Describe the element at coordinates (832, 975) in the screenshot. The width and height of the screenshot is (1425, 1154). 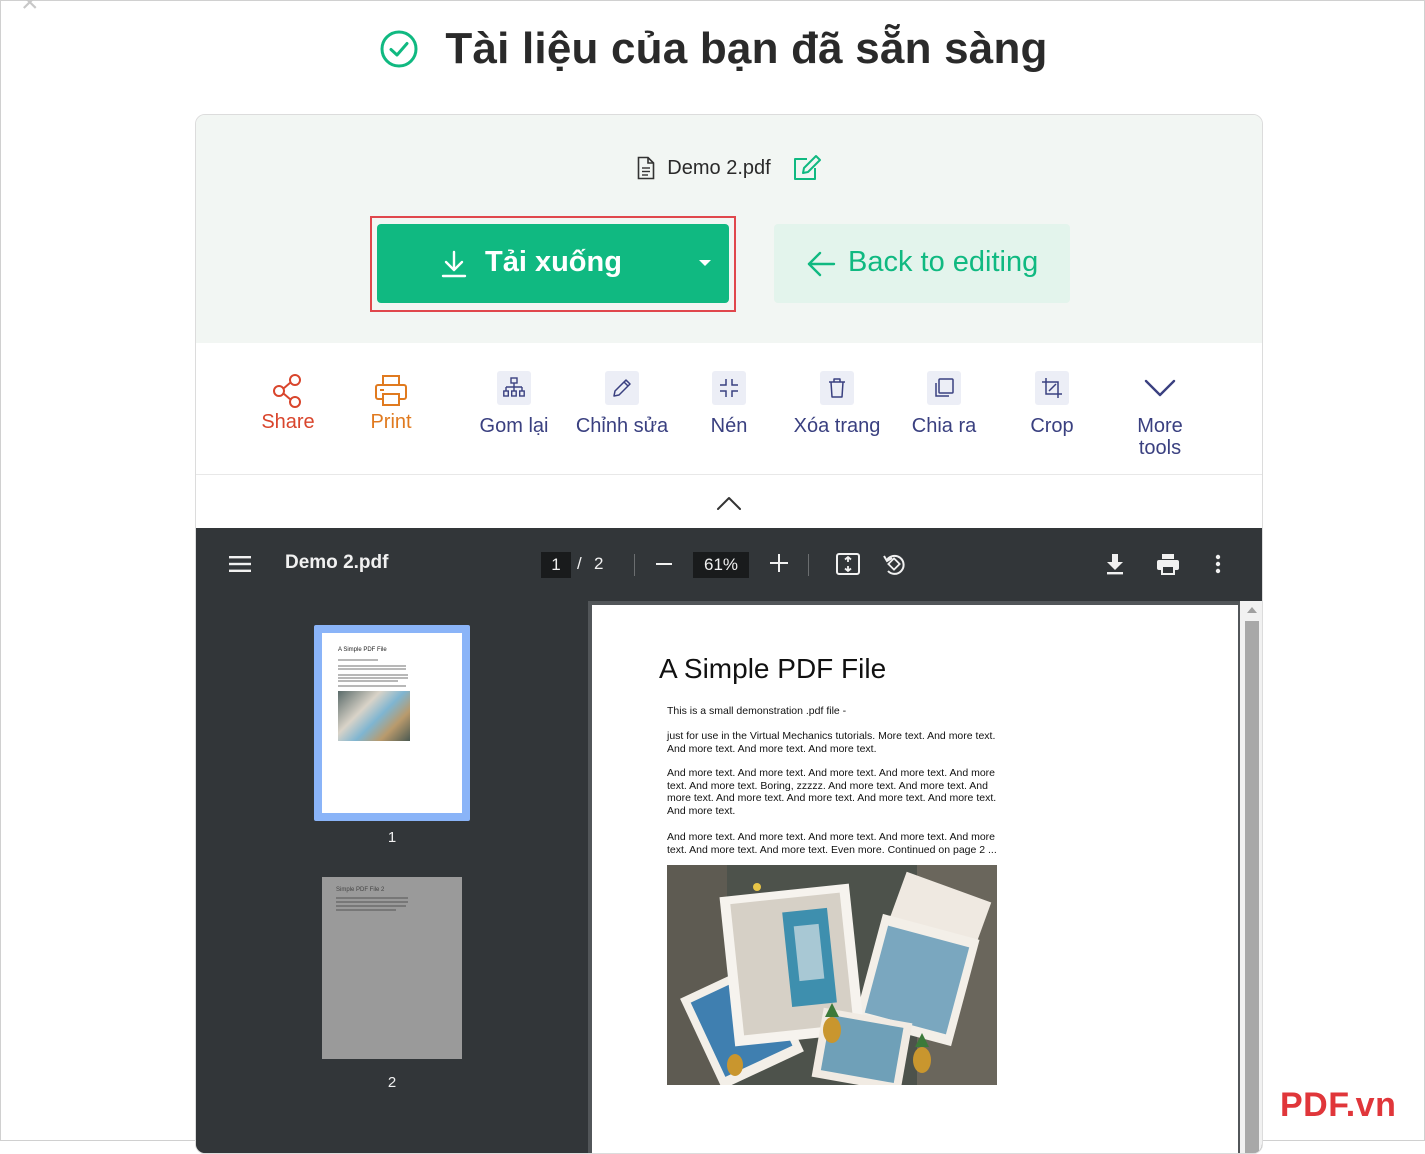
I see `document-photo` at that location.